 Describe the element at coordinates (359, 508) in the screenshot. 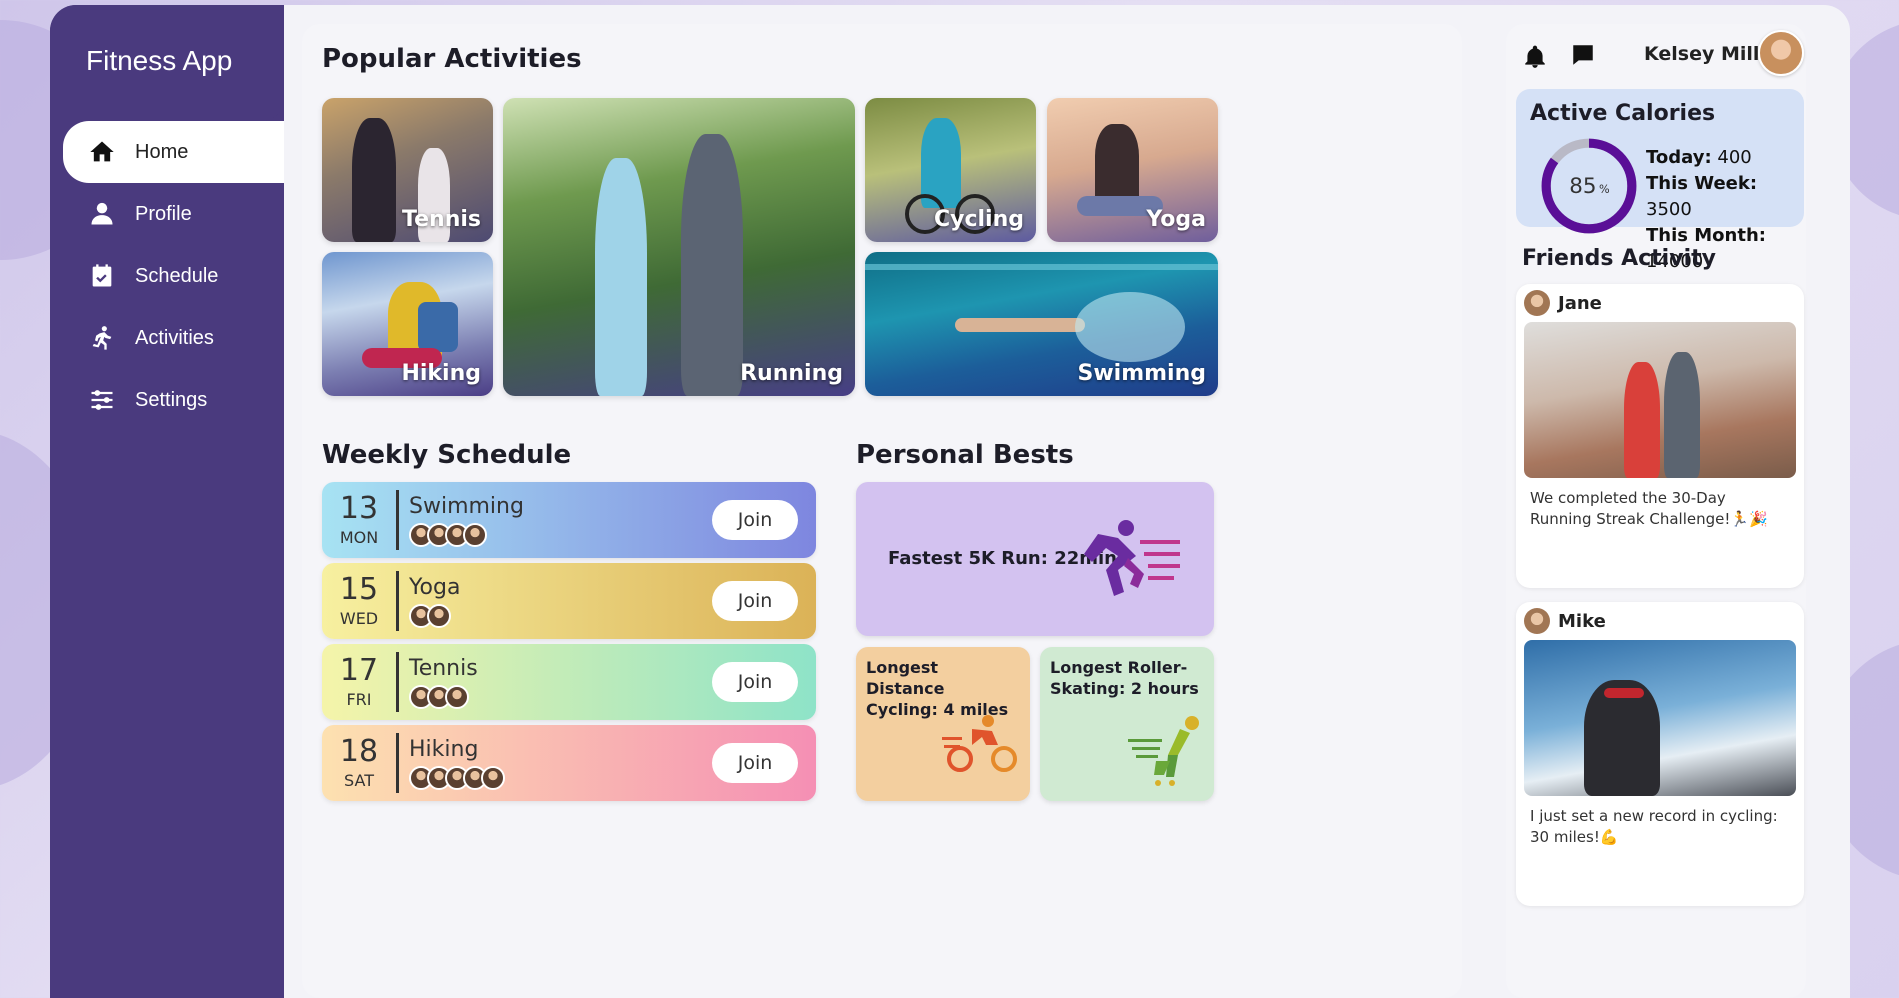

I see `schedule-day: 13` at that location.